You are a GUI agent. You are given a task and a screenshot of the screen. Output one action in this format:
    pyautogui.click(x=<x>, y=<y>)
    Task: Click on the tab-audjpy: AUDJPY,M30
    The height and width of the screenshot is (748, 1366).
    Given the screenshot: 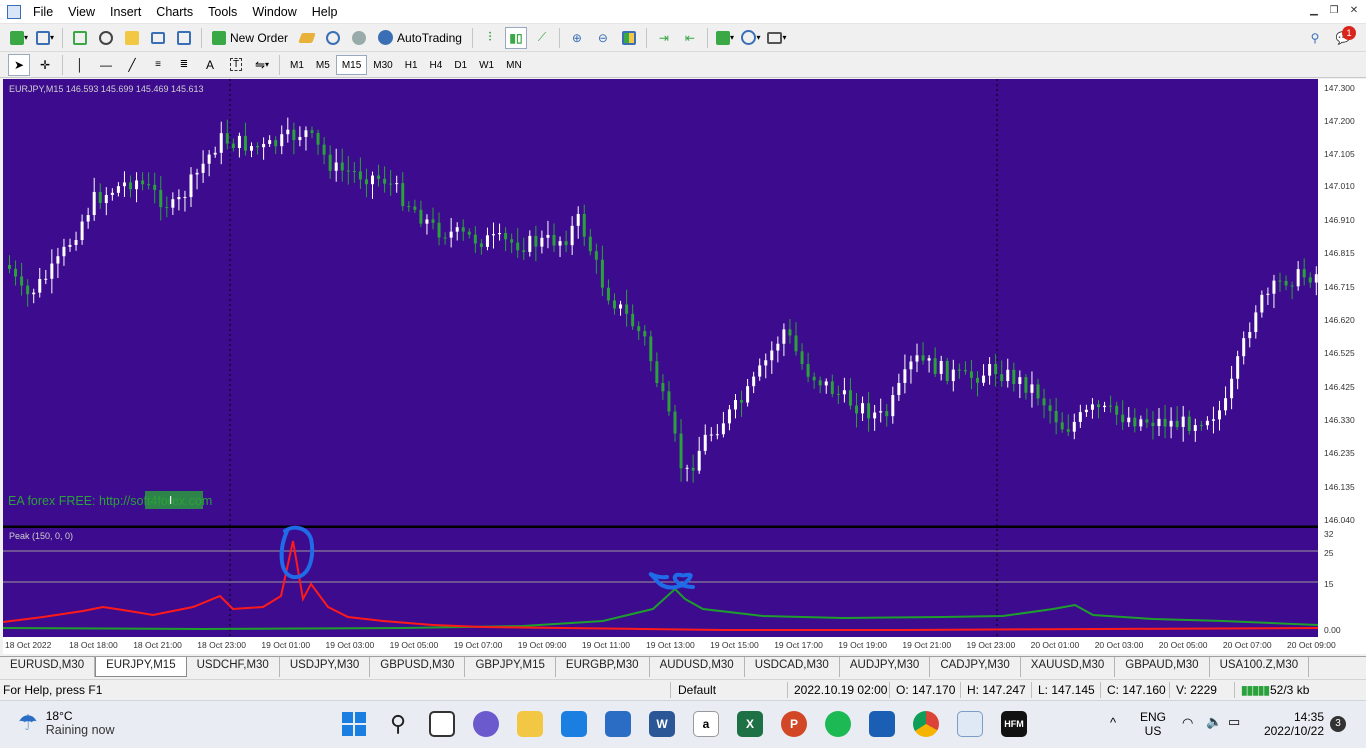 What is the action you would take?
    pyautogui.click(x=885, y=667)
    